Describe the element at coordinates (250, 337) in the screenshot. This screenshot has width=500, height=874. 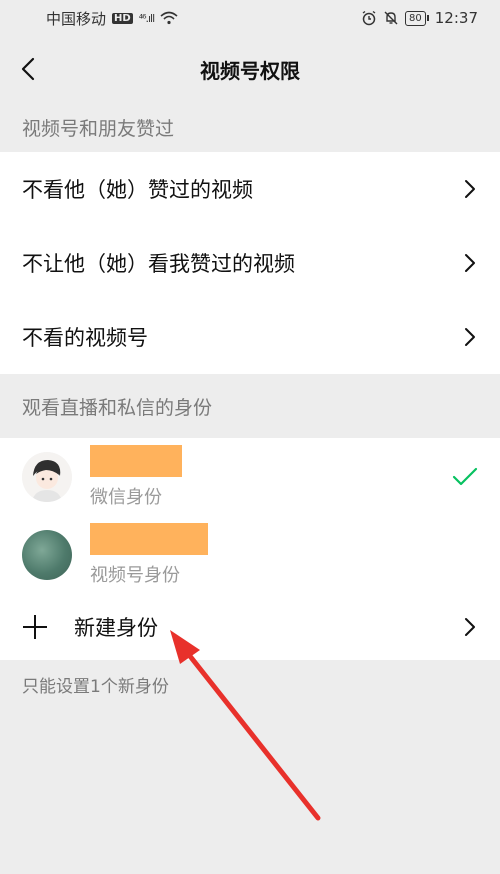
I see `row-blocked-channels: 不看的视频号` at that location.